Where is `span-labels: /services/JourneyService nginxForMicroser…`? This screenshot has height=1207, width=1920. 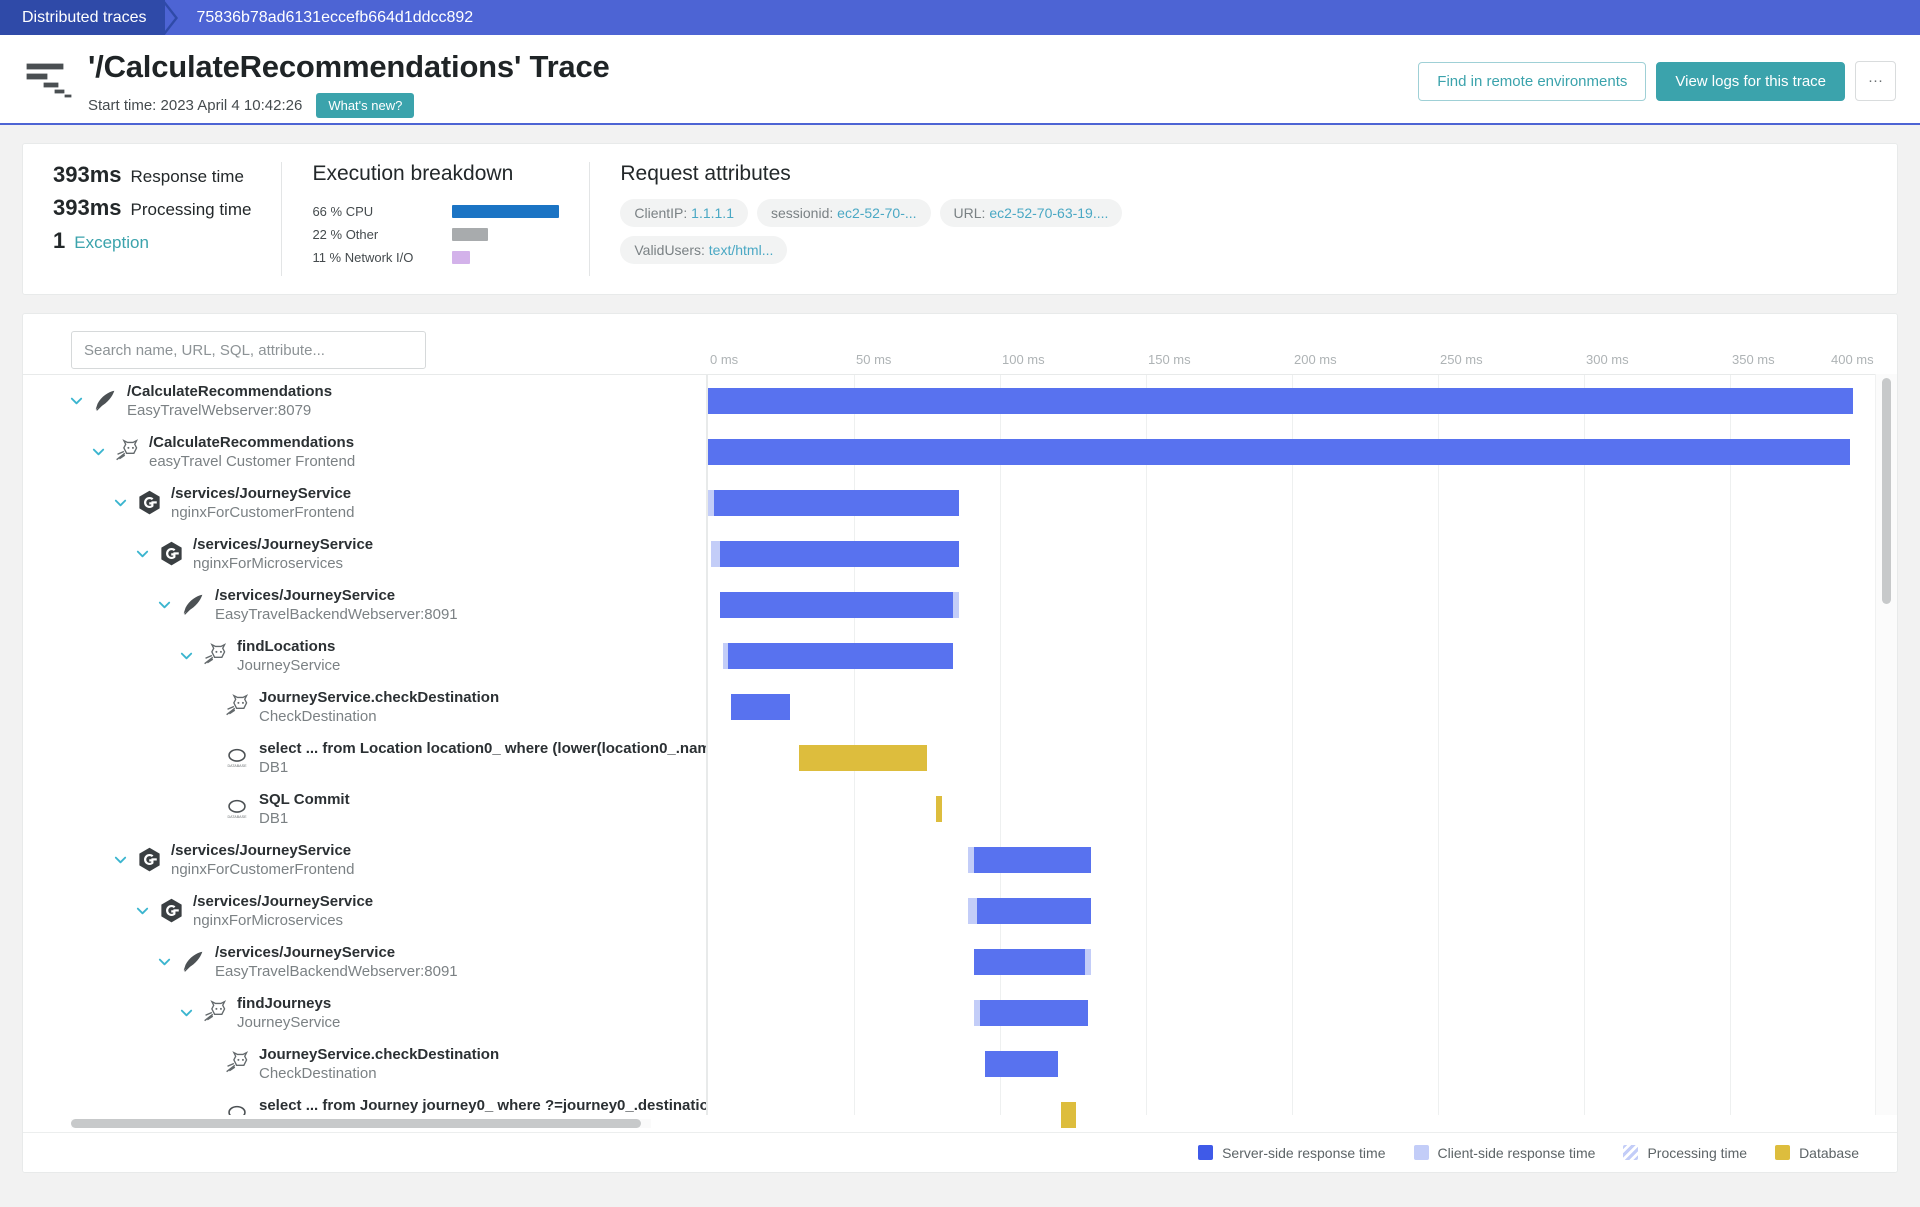
span-labels: /services/JourneyService nginxForMicroser… is located at coordinates (283, 911).